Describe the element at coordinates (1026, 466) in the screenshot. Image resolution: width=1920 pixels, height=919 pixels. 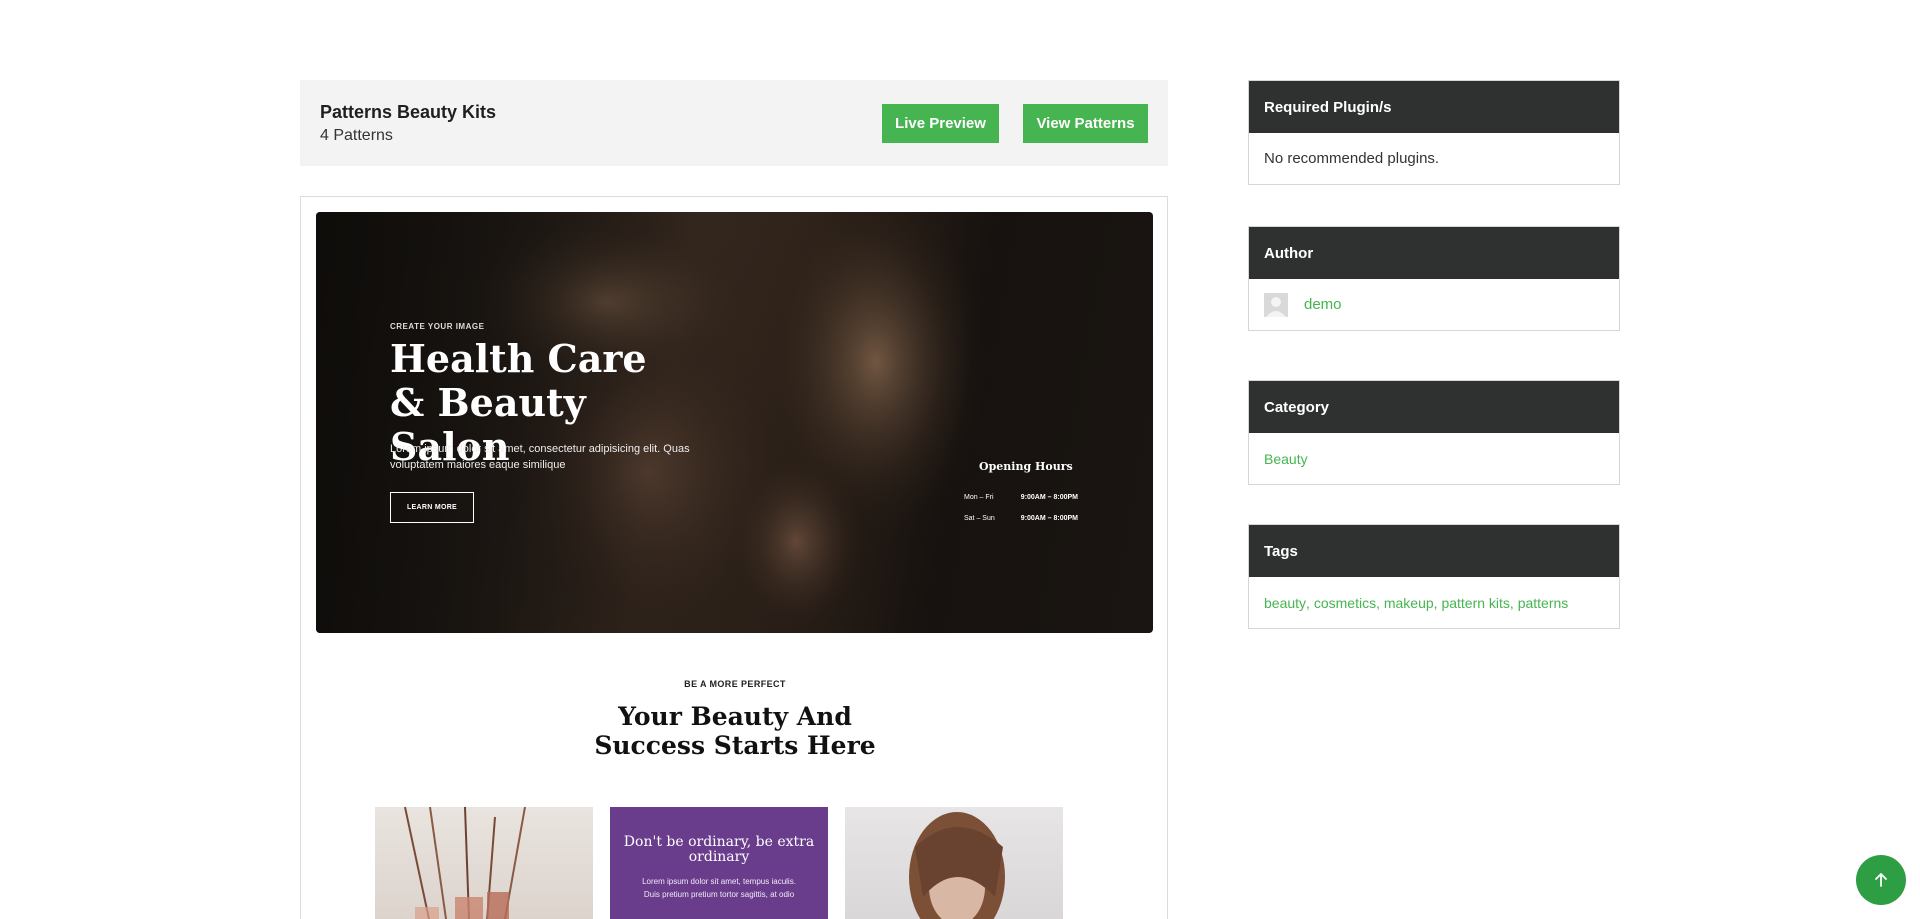
I see `opening-hours-title: Opening Hours` at that location.